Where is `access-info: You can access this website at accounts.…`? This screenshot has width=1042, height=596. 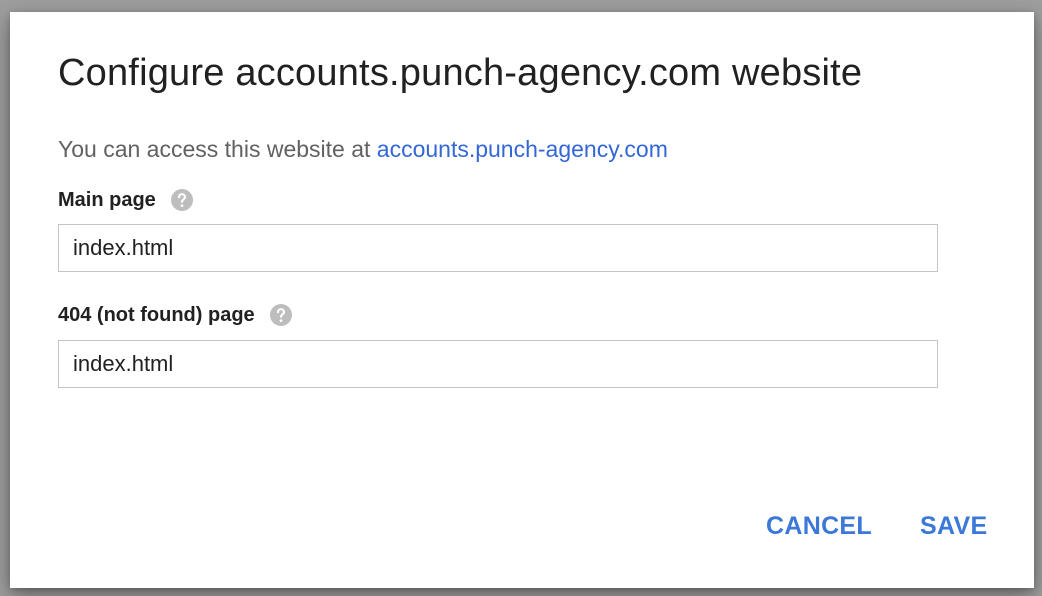
access-info: You can access this website at accounts.… is located at coordinates (363, 149).